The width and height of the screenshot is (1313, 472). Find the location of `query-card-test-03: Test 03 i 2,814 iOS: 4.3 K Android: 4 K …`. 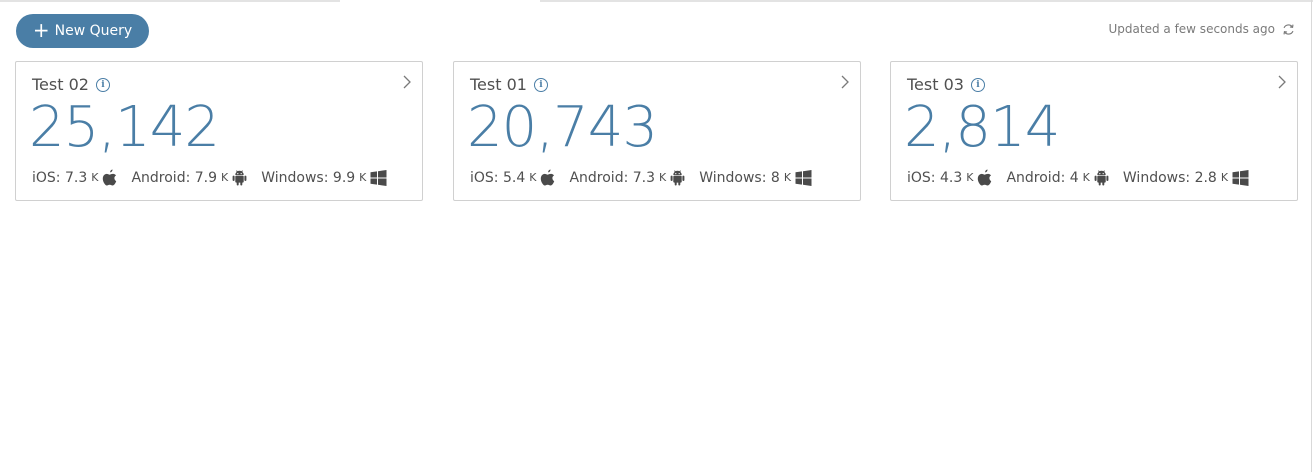

query-card-test-03: Test 03 i 2,814 iOS: 4.3 K Android: 4 K … is located at coordinates (1094, 131).